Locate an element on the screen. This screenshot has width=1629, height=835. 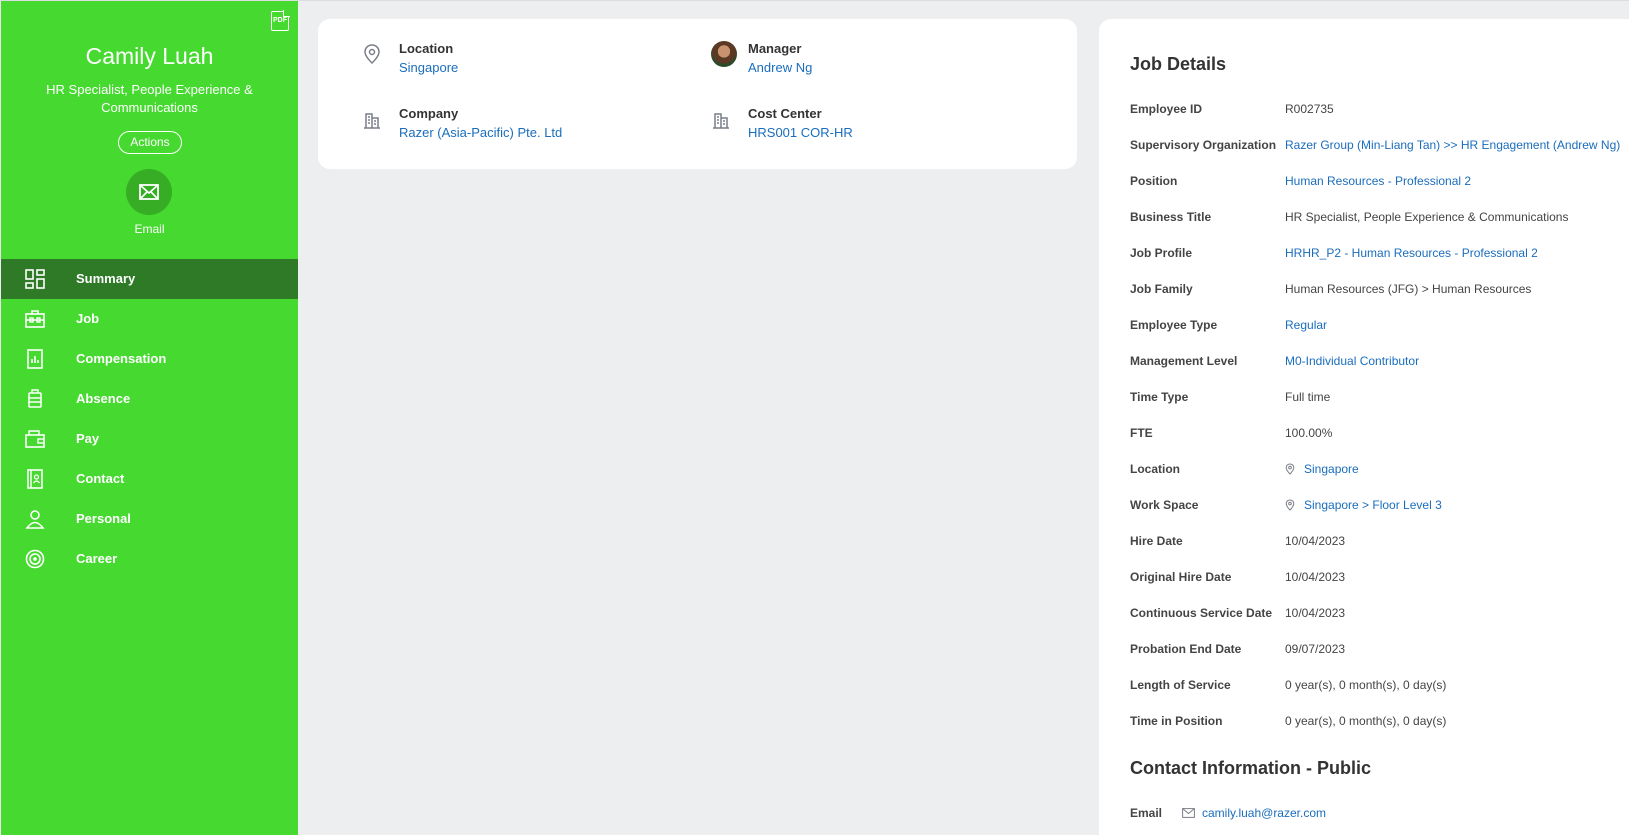
company-link: Razer (Asia-Pacific) Pte. Ltd is located at coordinates (480, 132).